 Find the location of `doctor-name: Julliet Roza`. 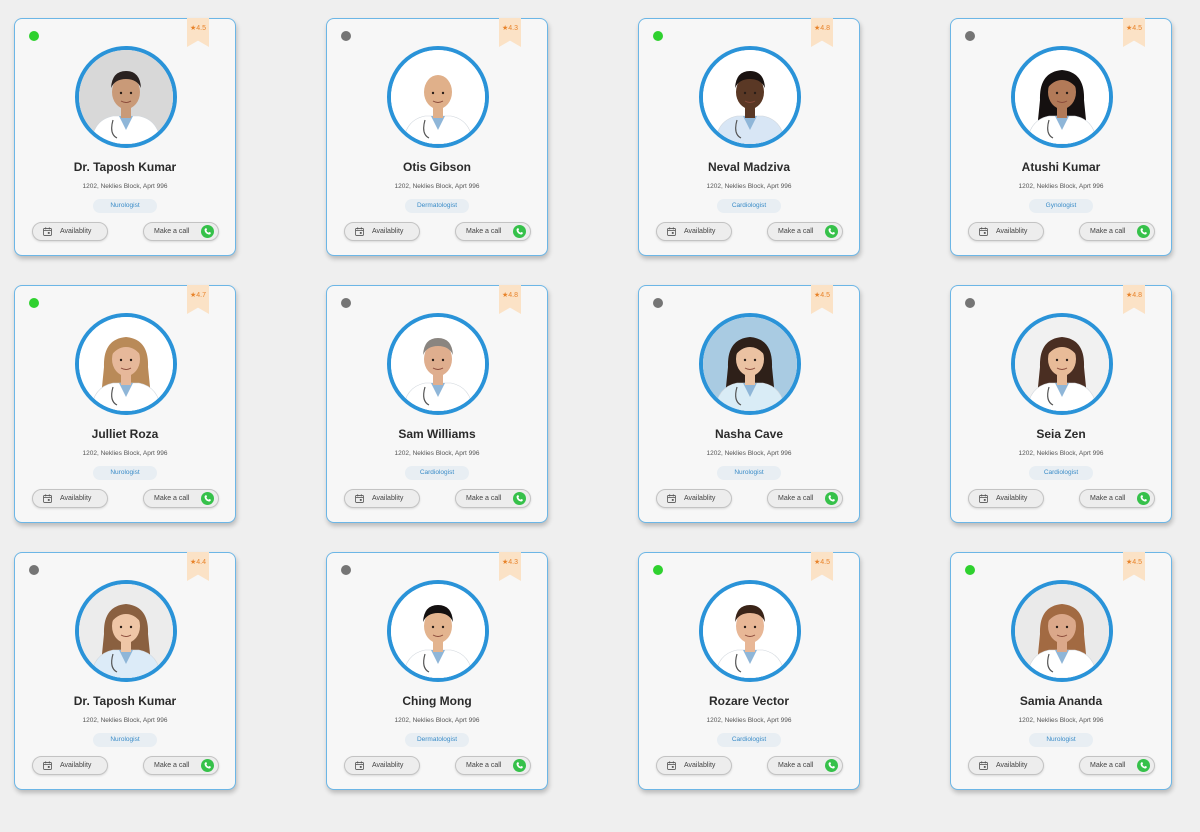

doctor-name: Julliet Roza is located at coordinates (125, 434).